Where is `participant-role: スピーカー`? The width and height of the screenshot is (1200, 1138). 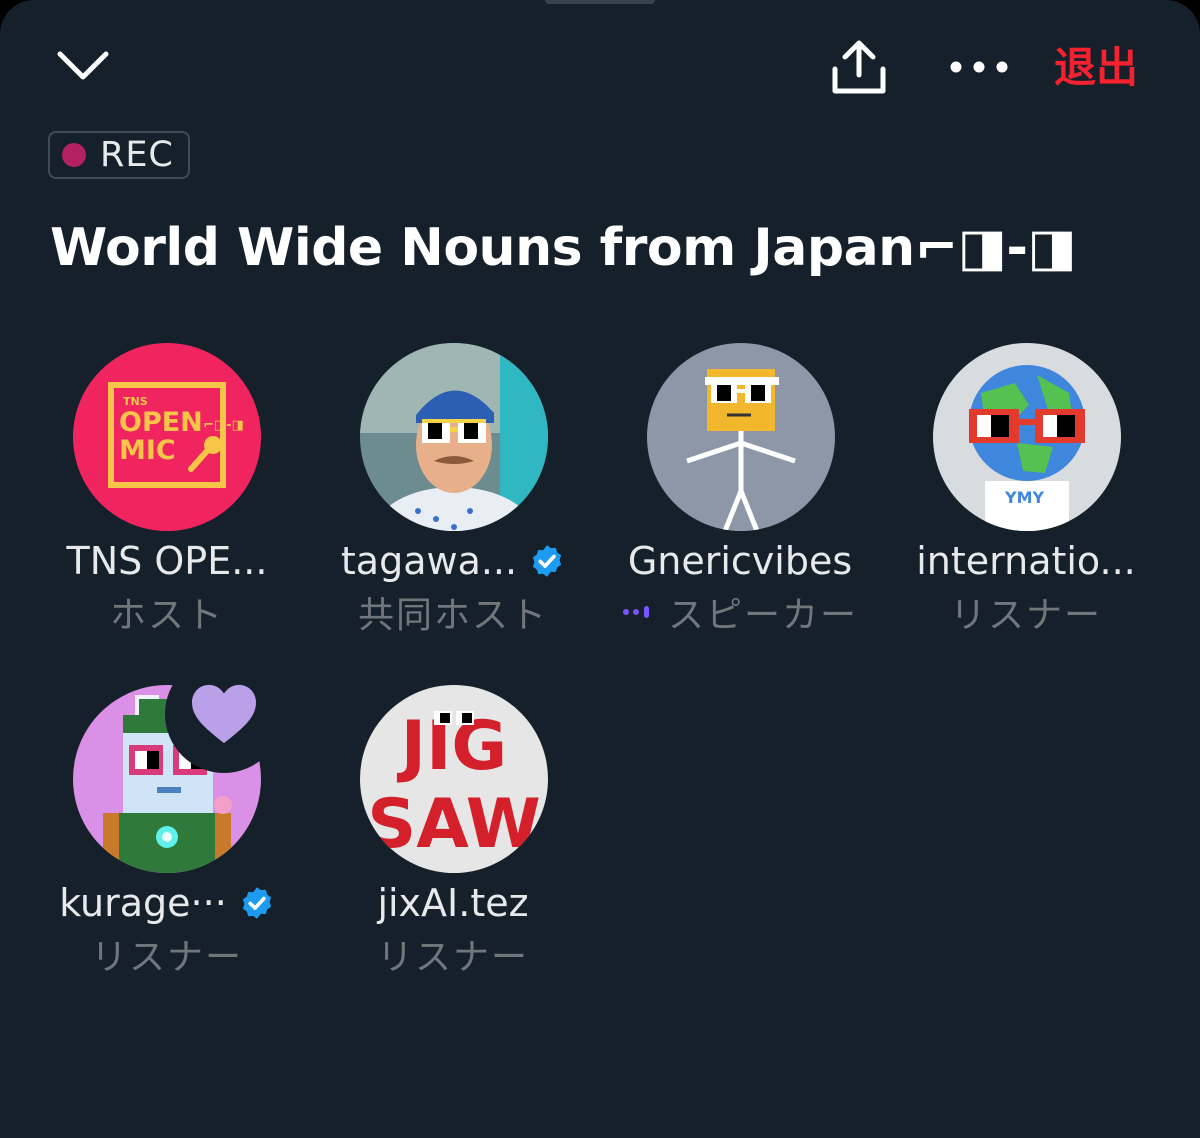 participant-role: スピーカー is located at coordinates (762, 615).